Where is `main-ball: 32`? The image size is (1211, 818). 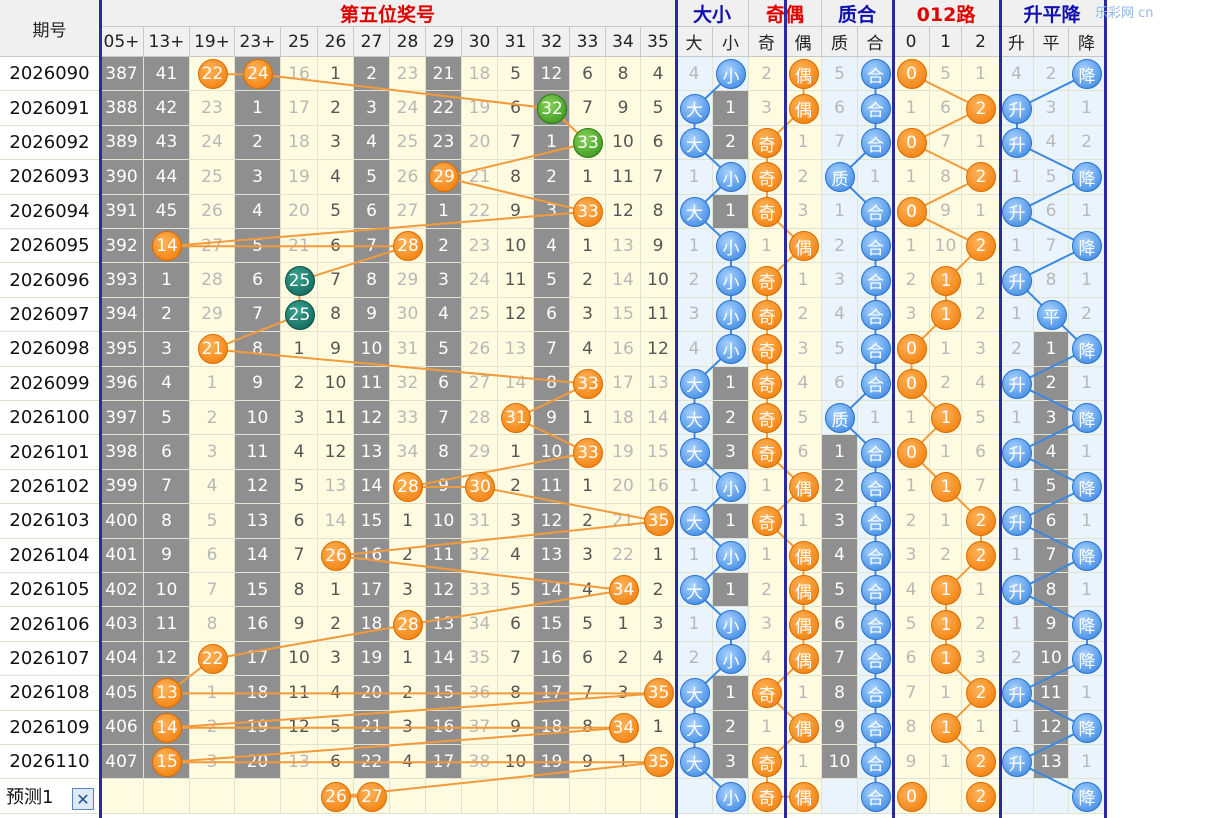
main-ball: 32 is located at coordinates (552, 108).